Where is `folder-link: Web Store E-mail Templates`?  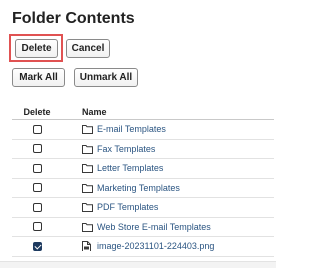
folder-link: Web Store E-mail Templates is located at coordinates (154, 227).